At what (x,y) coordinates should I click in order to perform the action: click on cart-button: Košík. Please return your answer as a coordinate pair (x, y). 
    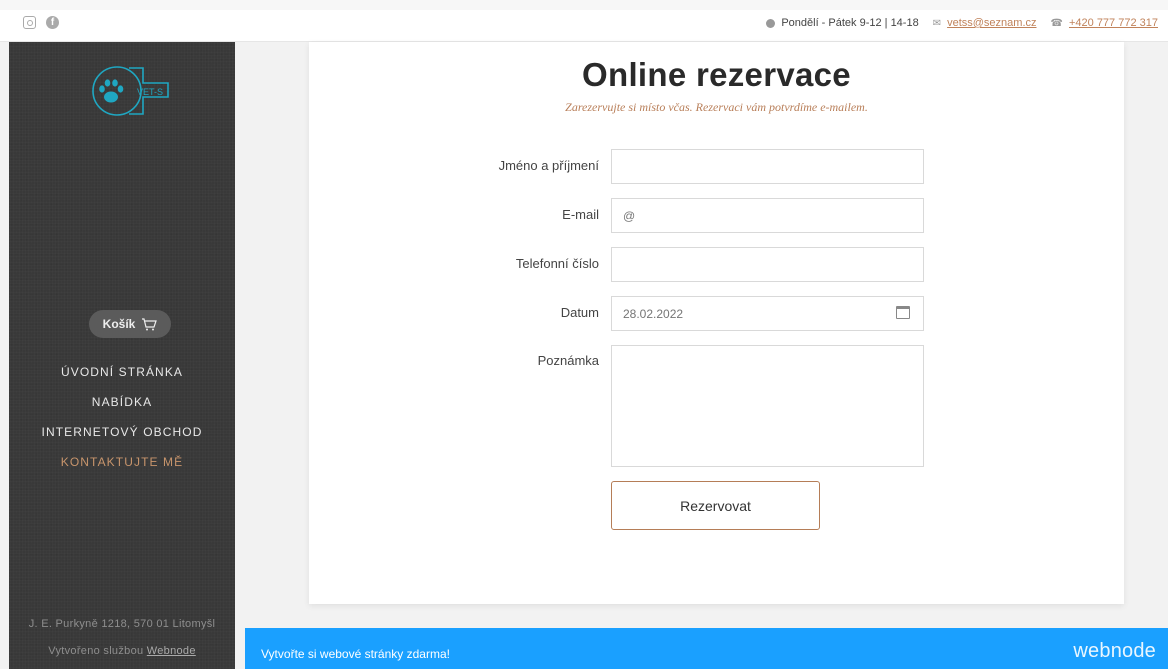
    Looking at the image, I should click on (130, 324).